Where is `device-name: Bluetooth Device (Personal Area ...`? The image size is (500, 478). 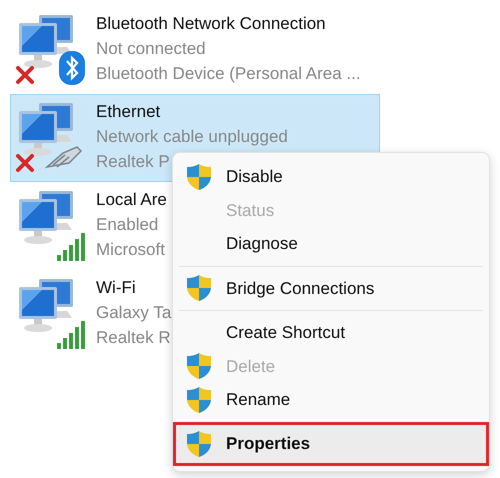
device-name: Bluetooth Device (Personal Area ... is located at coordinates (228, 74).